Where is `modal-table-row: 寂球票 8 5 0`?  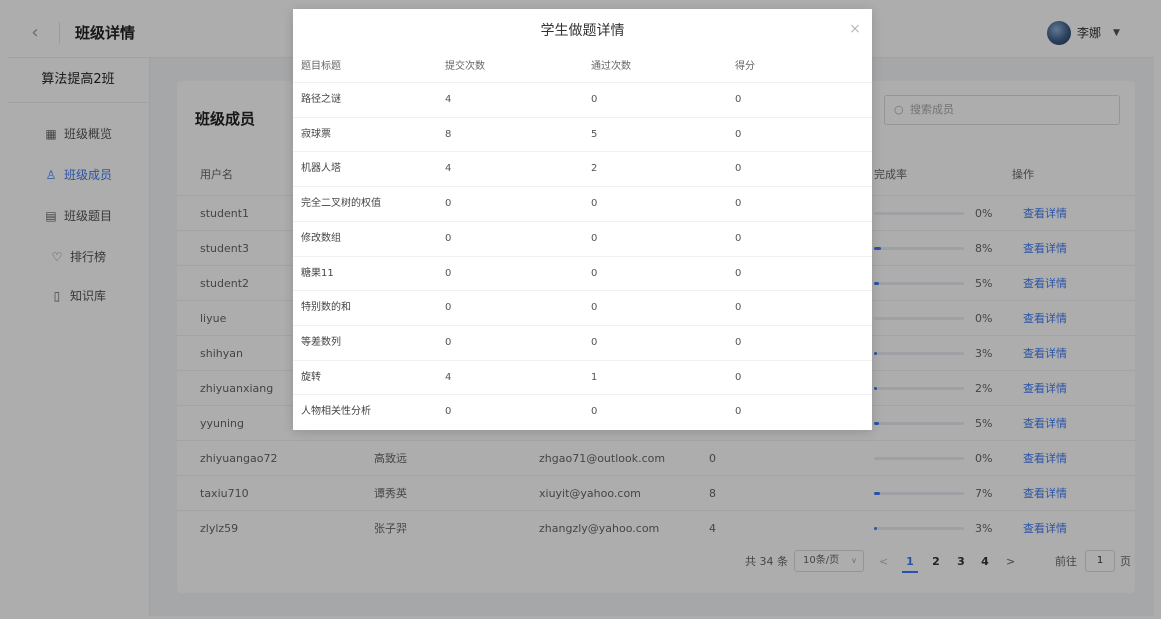 modal-table-row: 寂球票 8 5 0 is located at coordinates (582, 134).